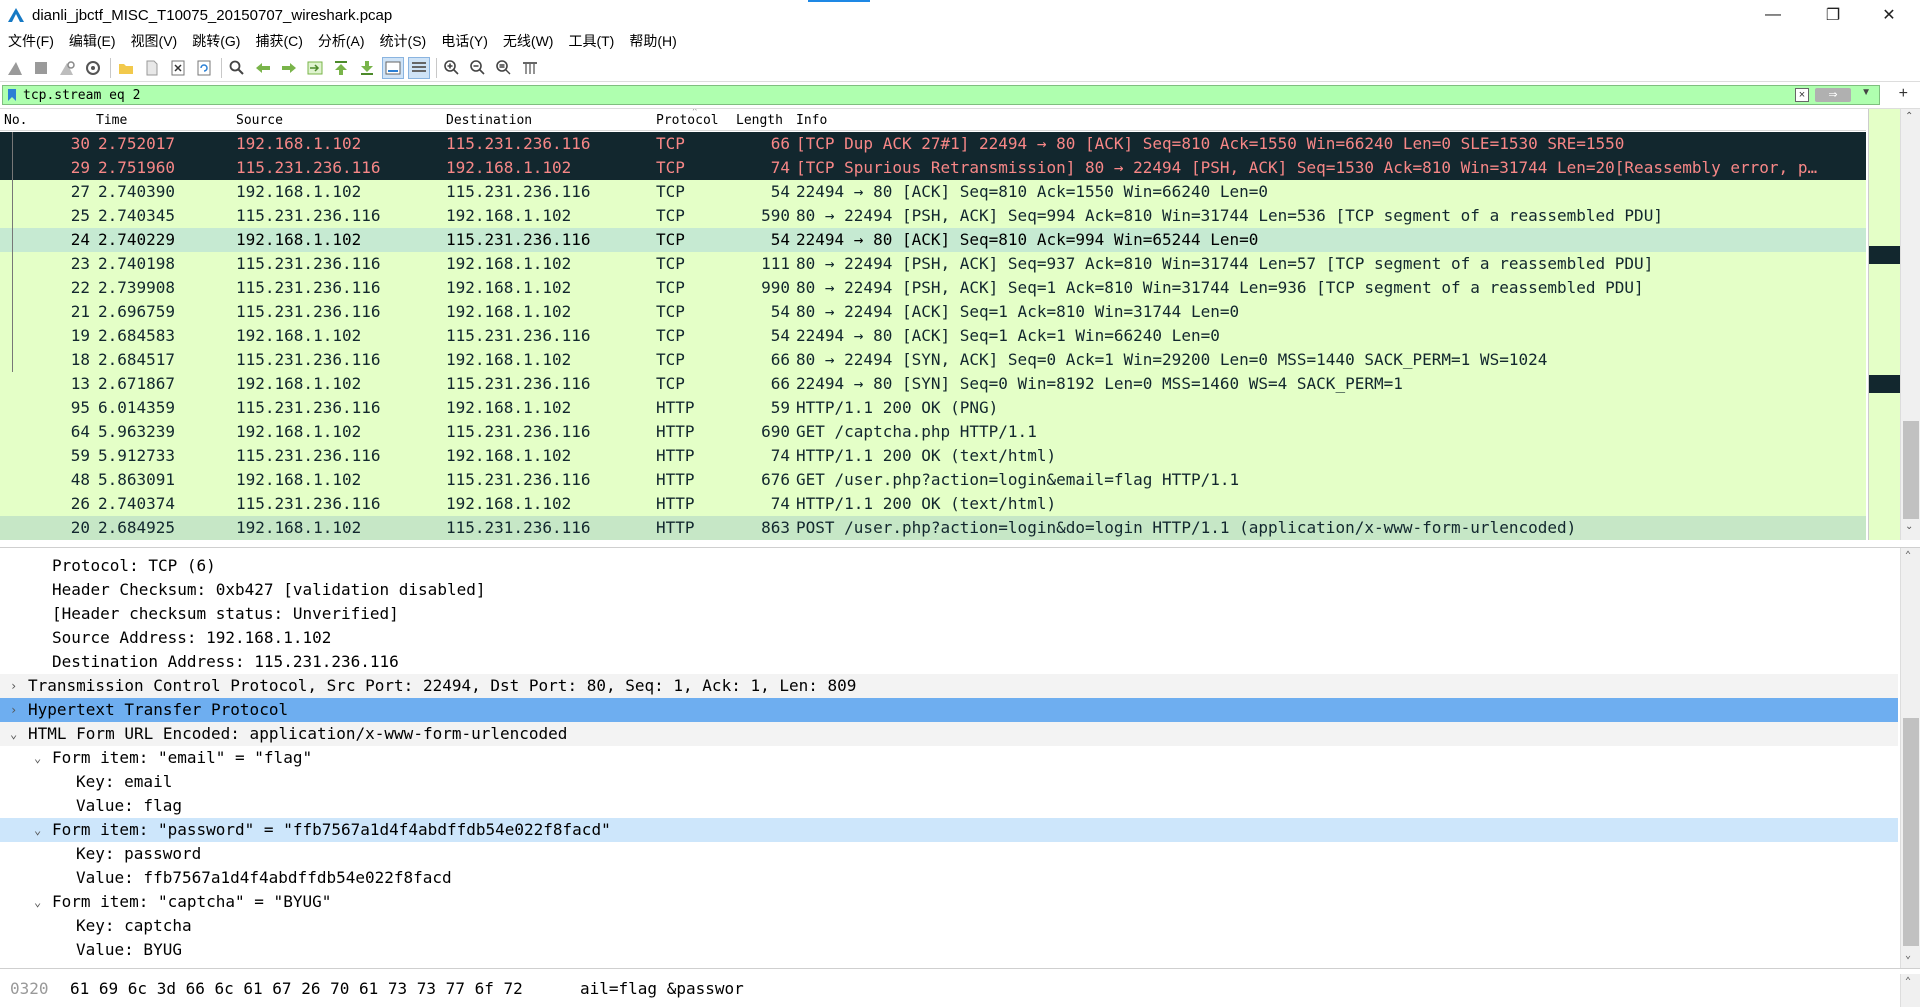  Describe the element at coordinates (41, 68) in the screenshot. I see `stop-capture-button` at that location.